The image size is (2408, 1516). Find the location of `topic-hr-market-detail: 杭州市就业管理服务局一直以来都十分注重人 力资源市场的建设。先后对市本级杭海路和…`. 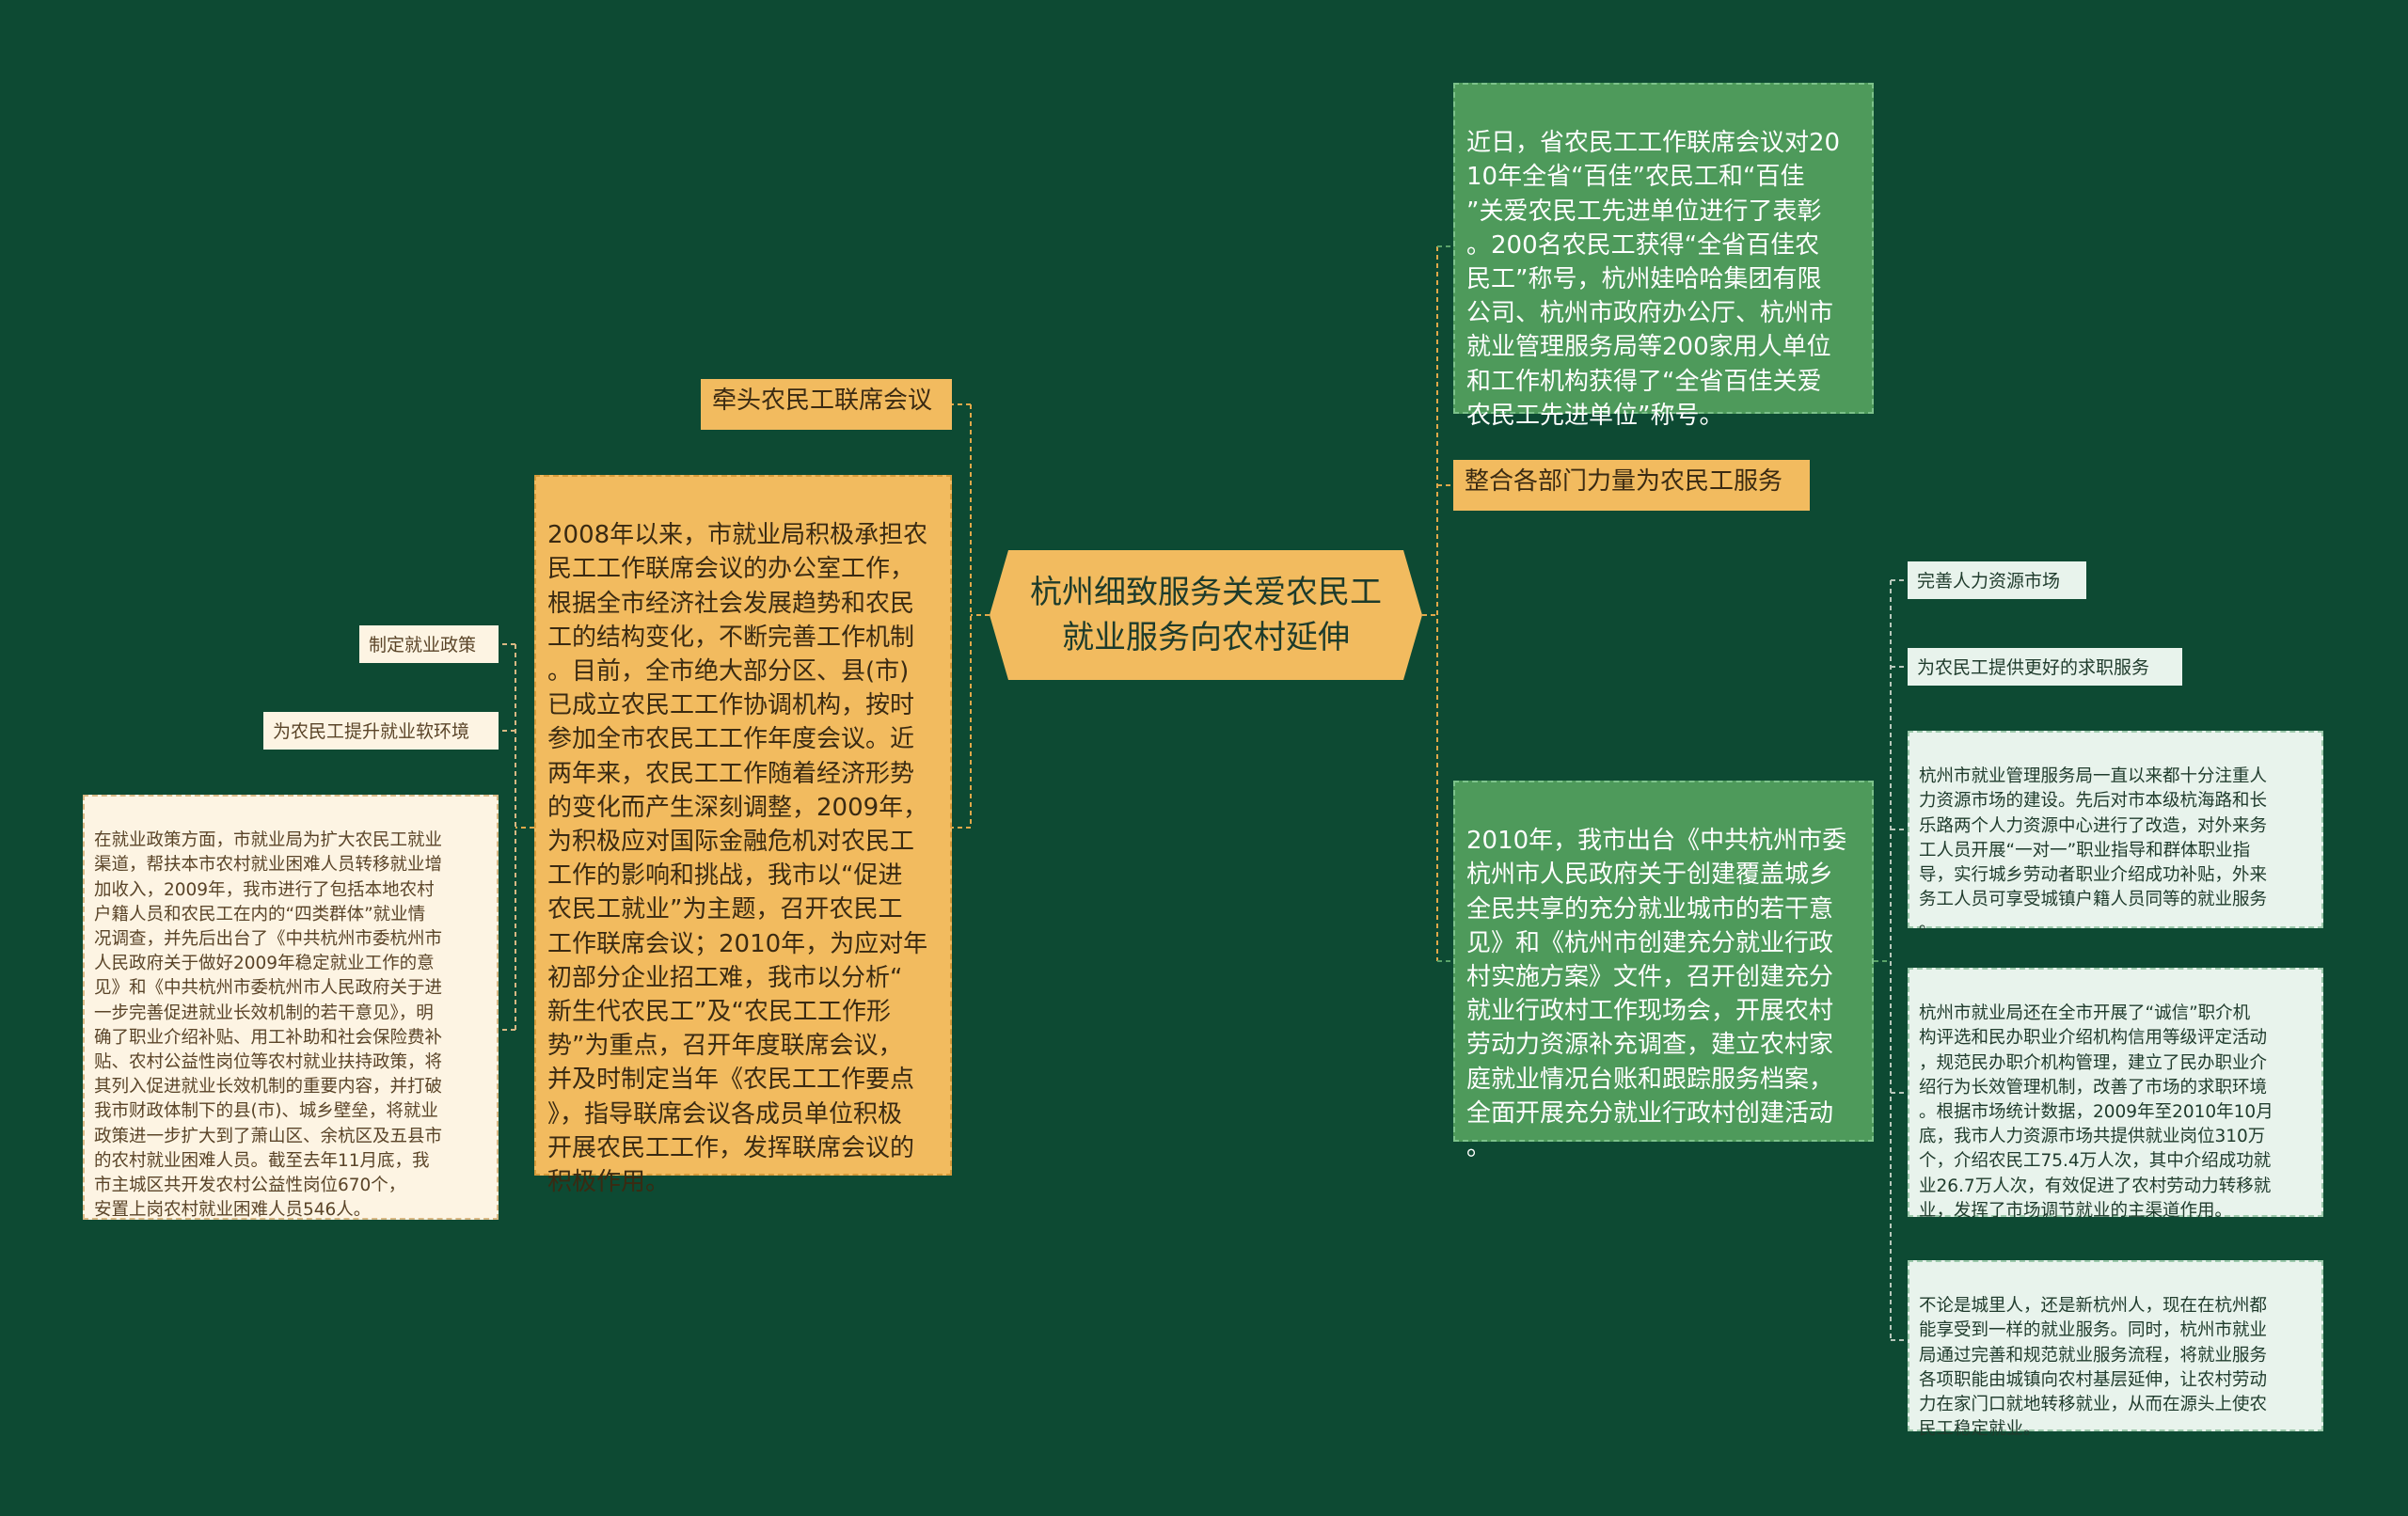

topic-hr-market-detail: 杭州市就业管理服务局一直以来都十分注重人 力资源市场的建设。先后对市本级杭海路和… is located at coordinates (2116, 832).